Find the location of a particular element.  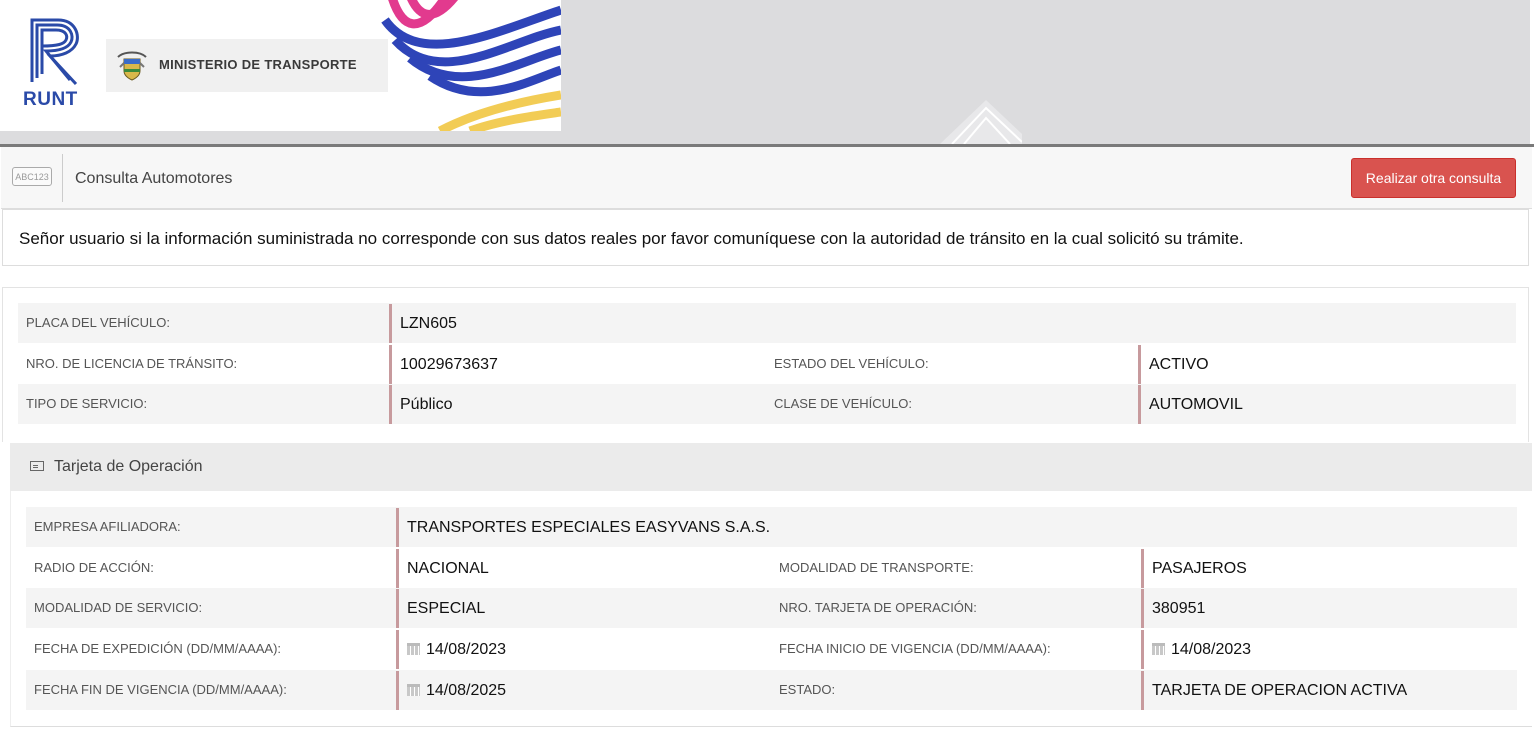

fecha-inicio-field: 14/08/2023 is located at coordinates (1329, 649).